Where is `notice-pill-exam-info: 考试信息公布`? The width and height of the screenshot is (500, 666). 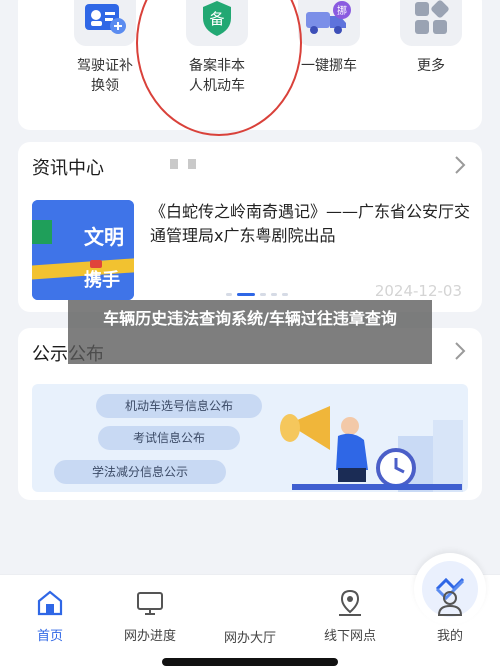
notice-pill-exam-info: 考试信息公布 is located at coordinates (169, 438).